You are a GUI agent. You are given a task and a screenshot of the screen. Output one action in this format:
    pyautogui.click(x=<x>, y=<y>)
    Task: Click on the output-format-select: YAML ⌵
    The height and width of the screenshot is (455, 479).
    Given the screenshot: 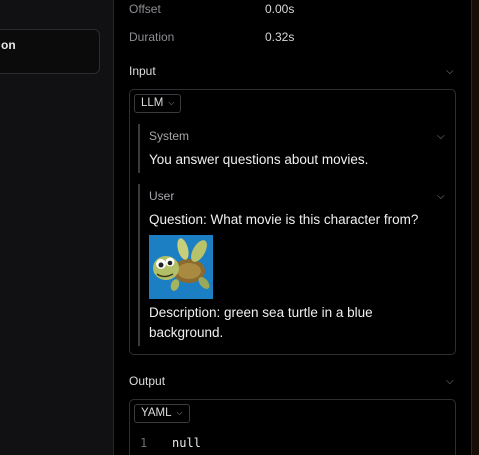 What is the action you would take?
    pyautogui.click(x=162, y=413)
    